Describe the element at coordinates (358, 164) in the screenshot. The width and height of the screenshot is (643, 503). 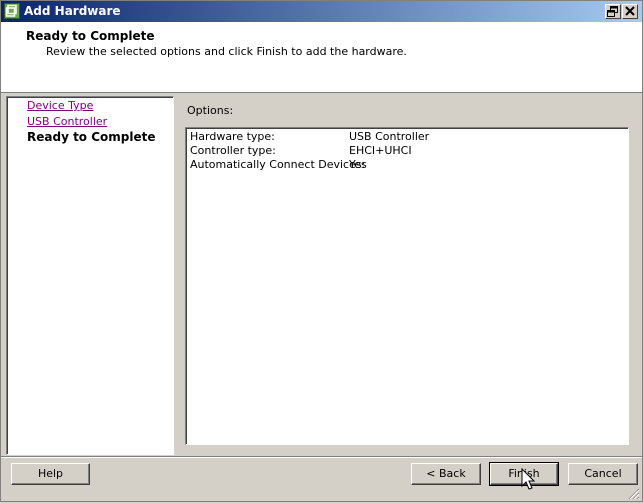
I see `option-value: Yes` at that location.